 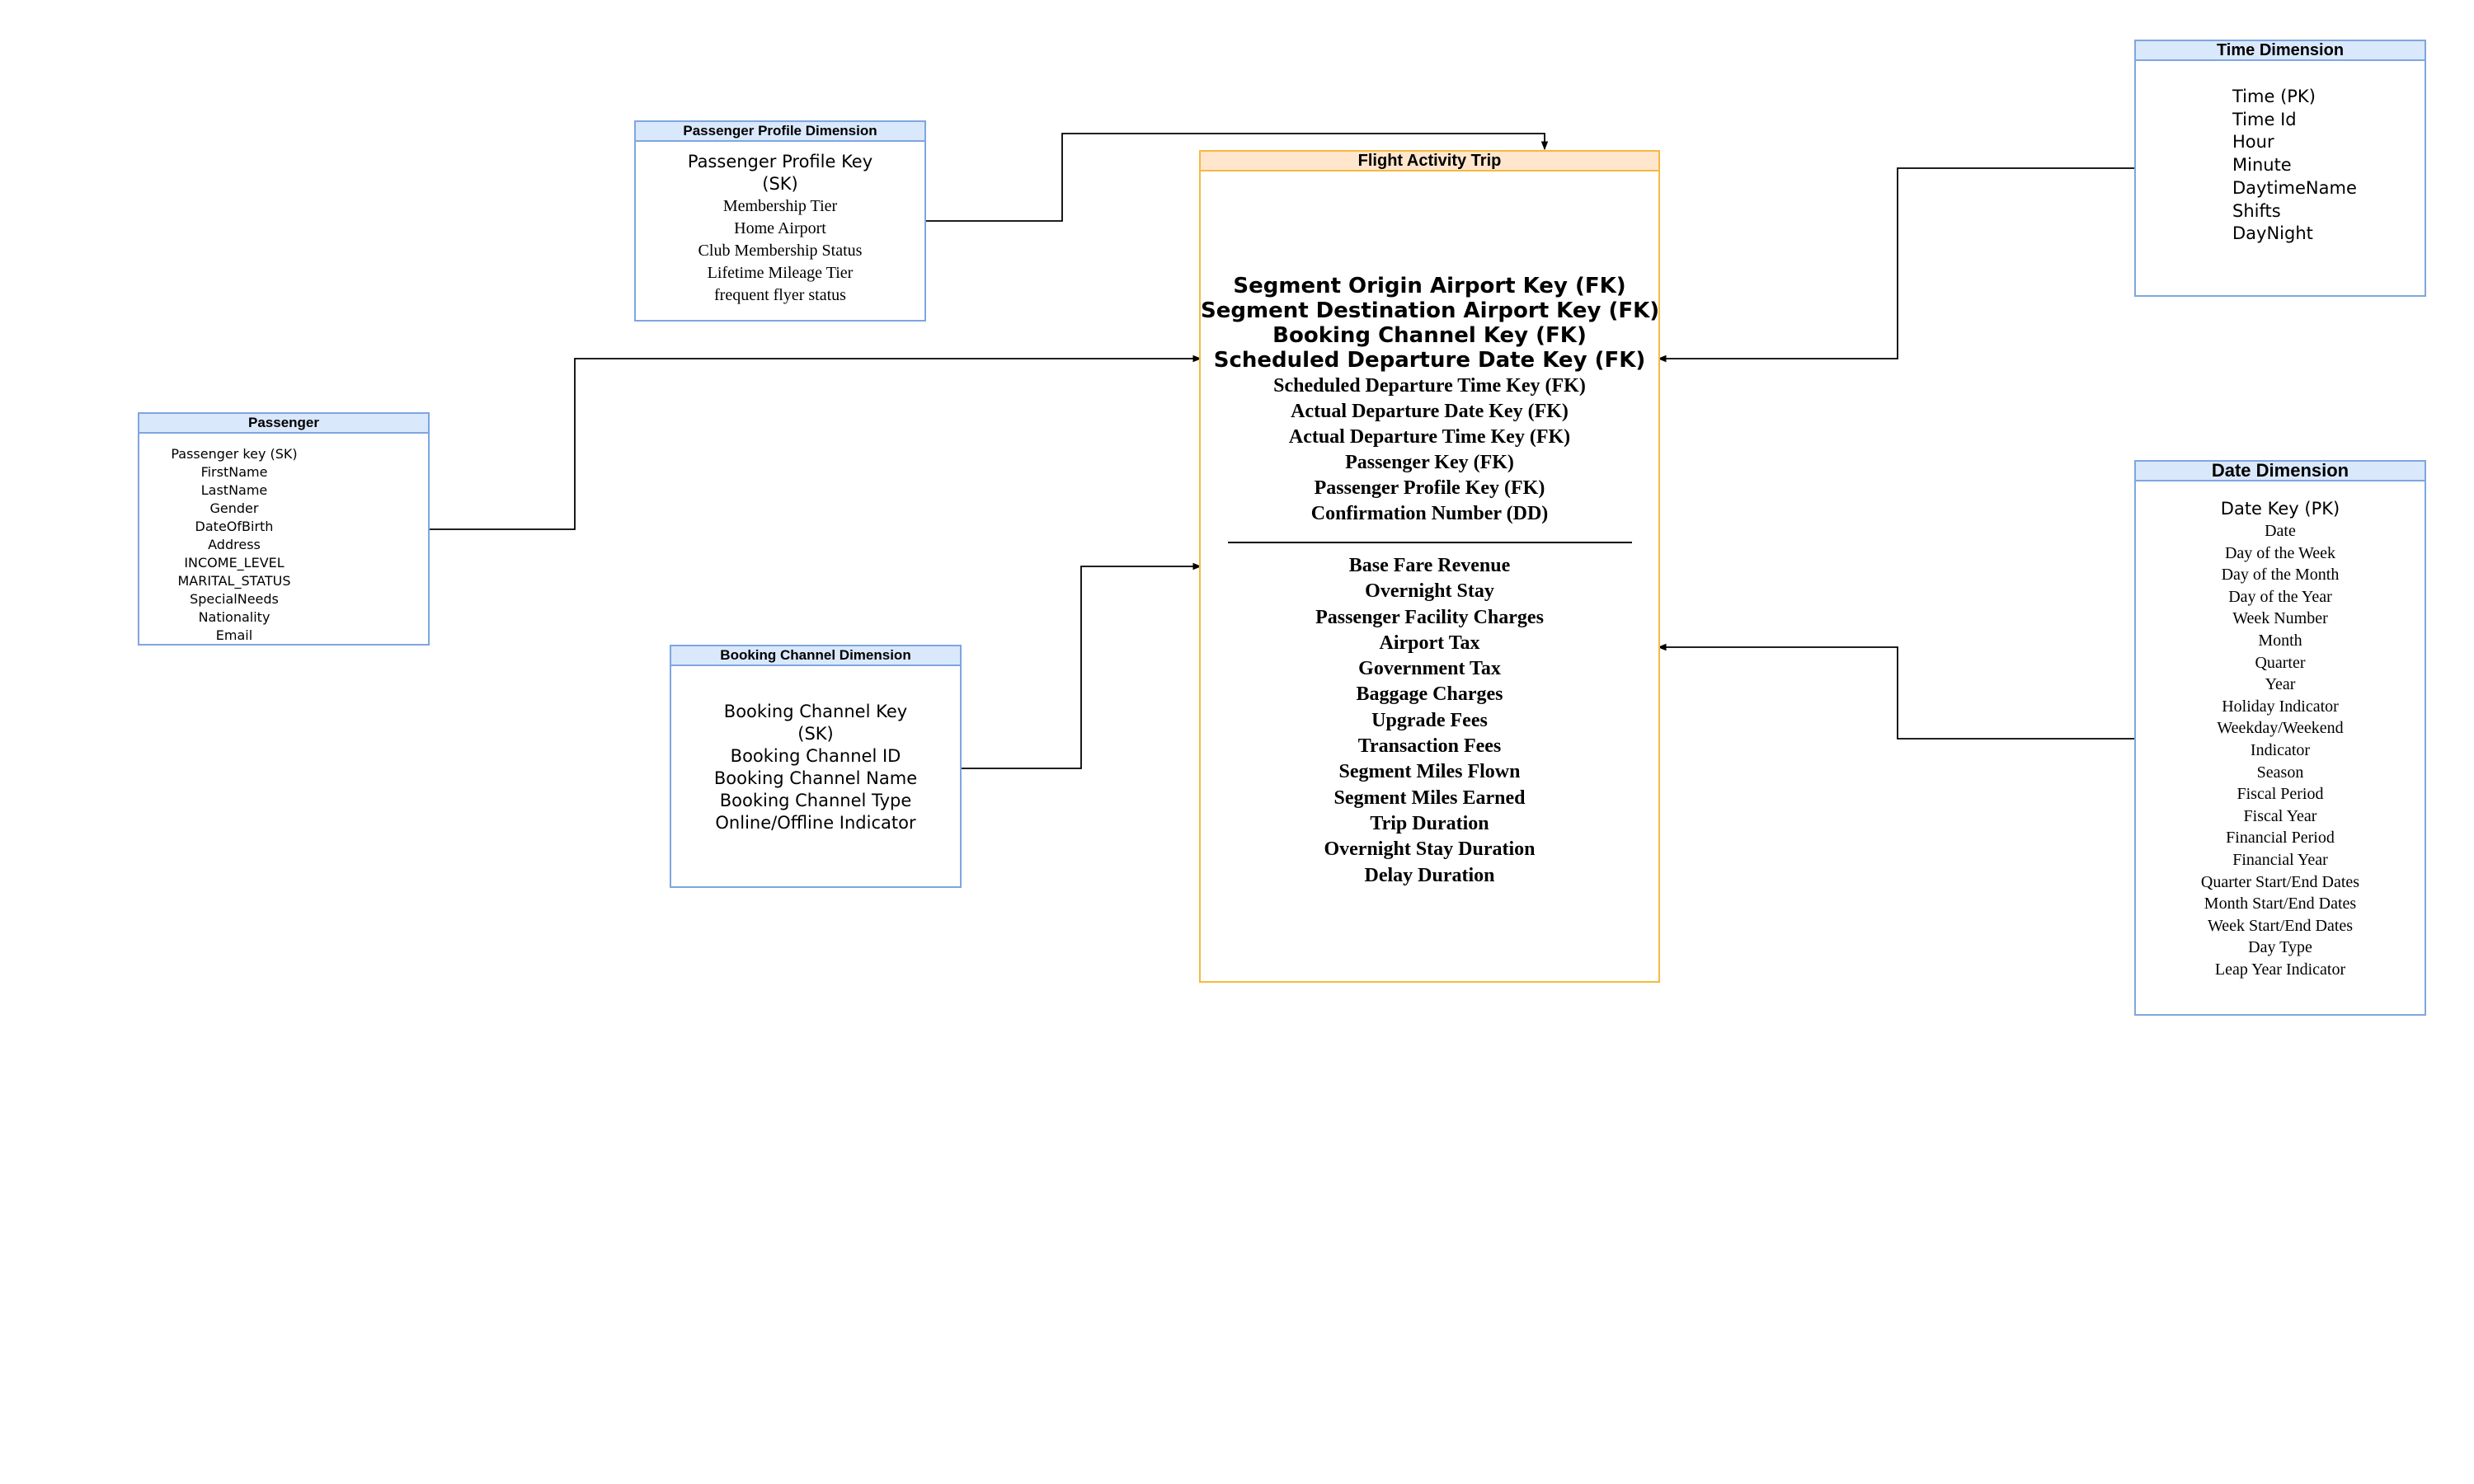 I want to click on measure-upgrade-fees: Upgrade Fees, so click(x=1429, y=720).